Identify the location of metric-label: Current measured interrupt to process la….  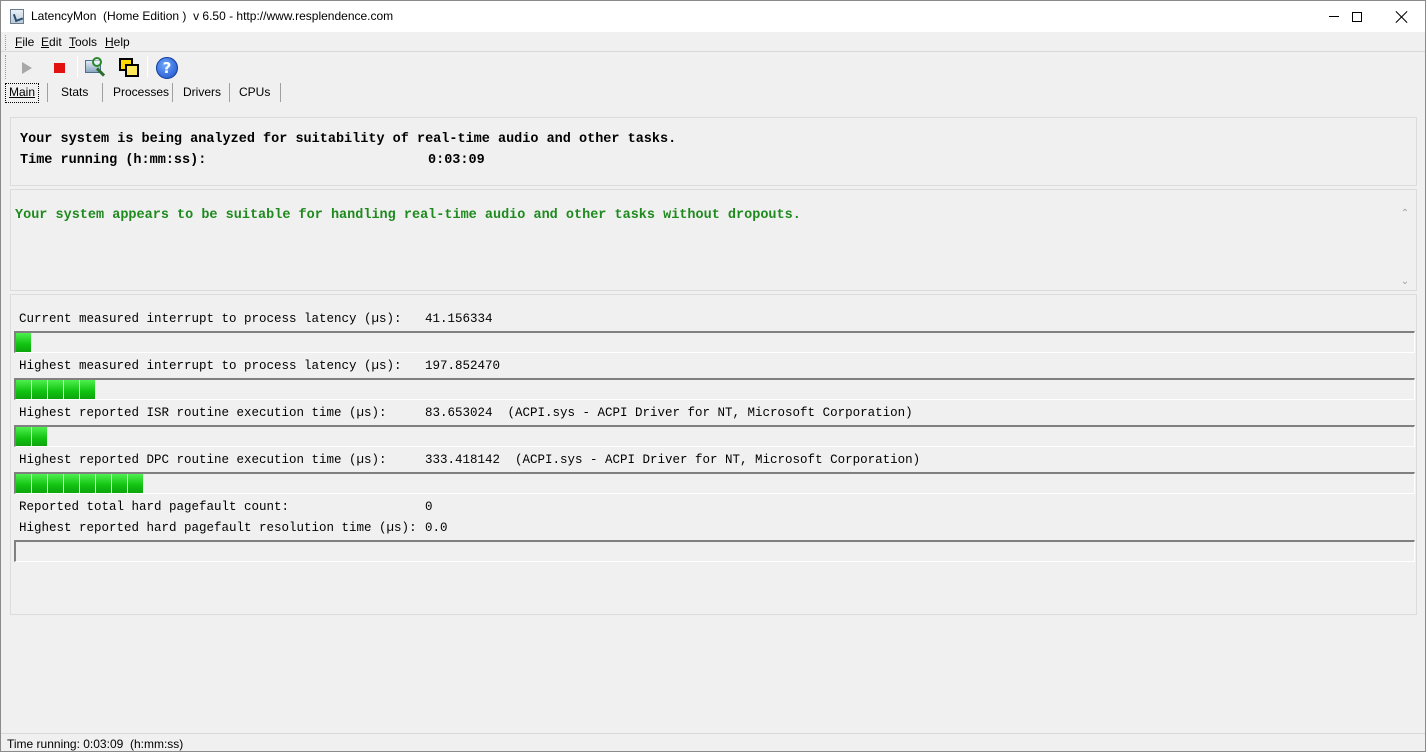
(210, 319).